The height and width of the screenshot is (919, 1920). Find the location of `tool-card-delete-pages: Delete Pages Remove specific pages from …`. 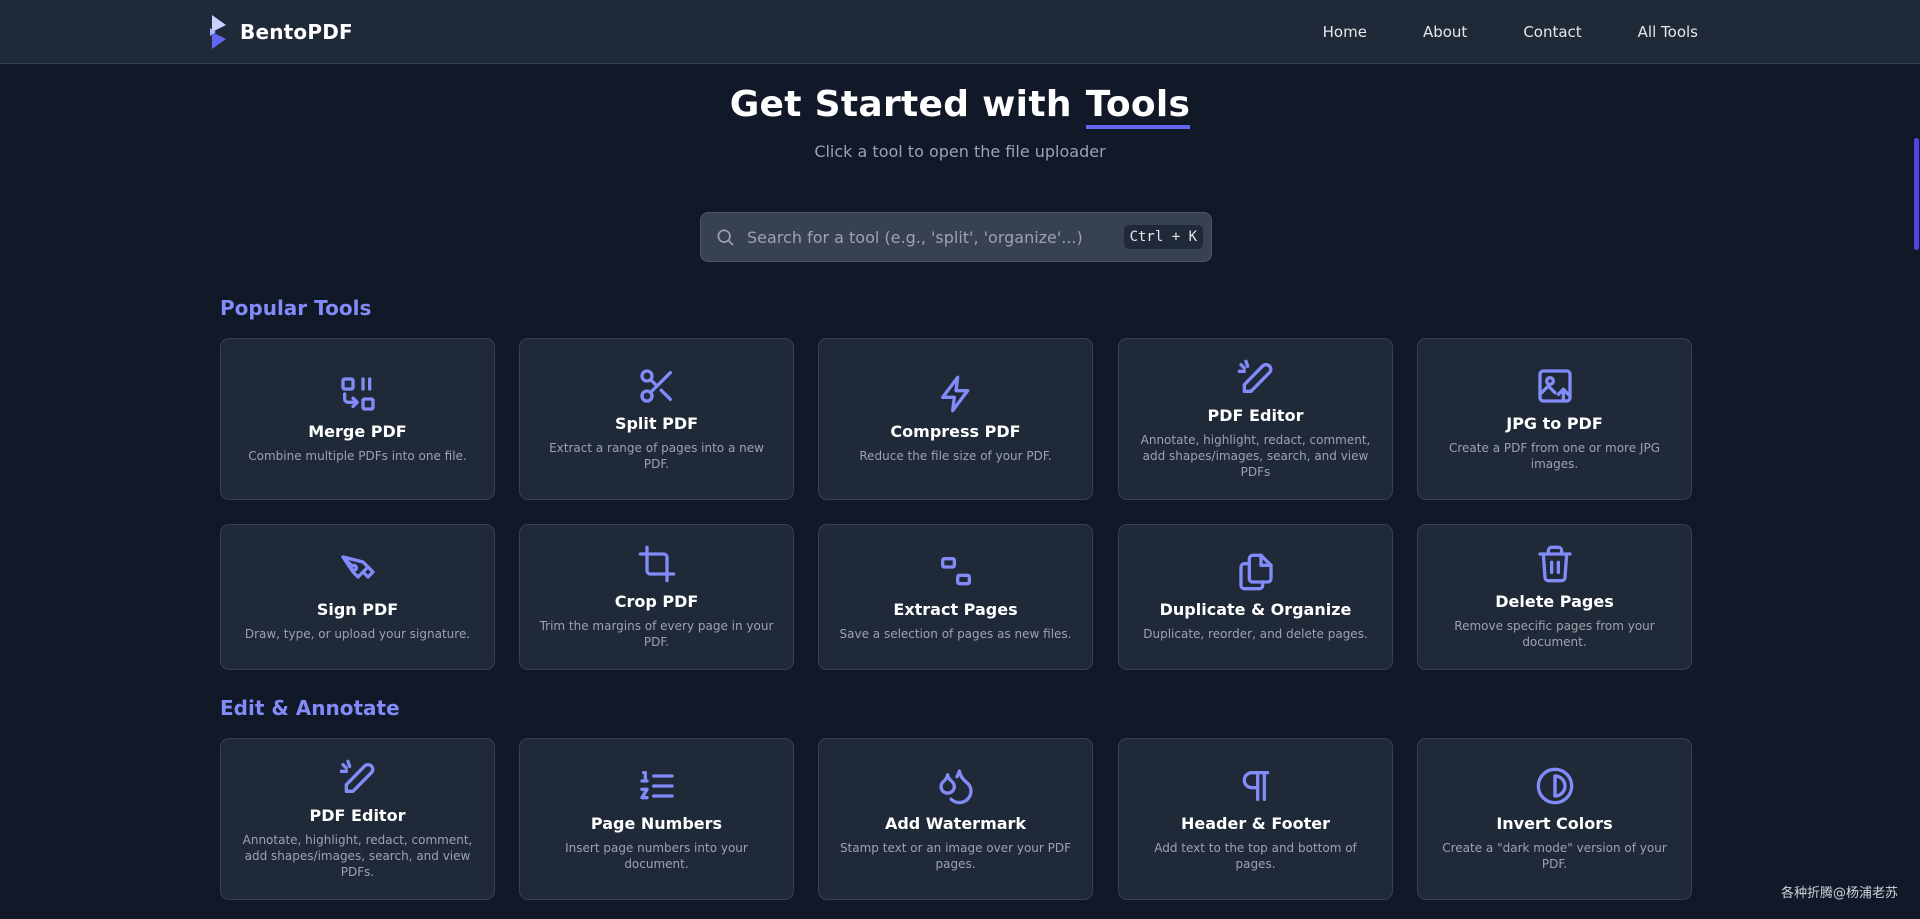

tool-card-delete-pages: Delete Pages Remove specific pages from … is located at coordinates (1554, 597).